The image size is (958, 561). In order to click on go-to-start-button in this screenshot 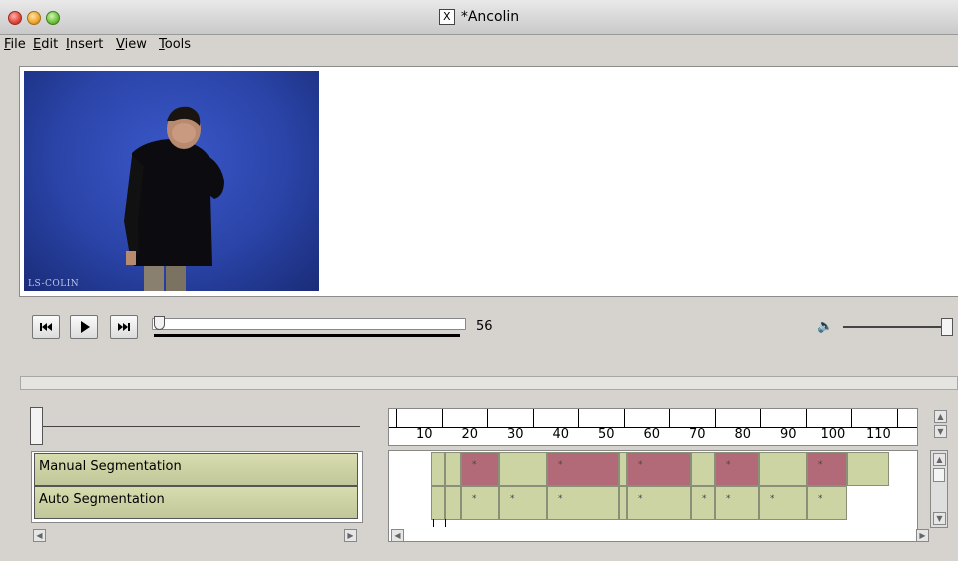, I will do `click(46, 327)`.